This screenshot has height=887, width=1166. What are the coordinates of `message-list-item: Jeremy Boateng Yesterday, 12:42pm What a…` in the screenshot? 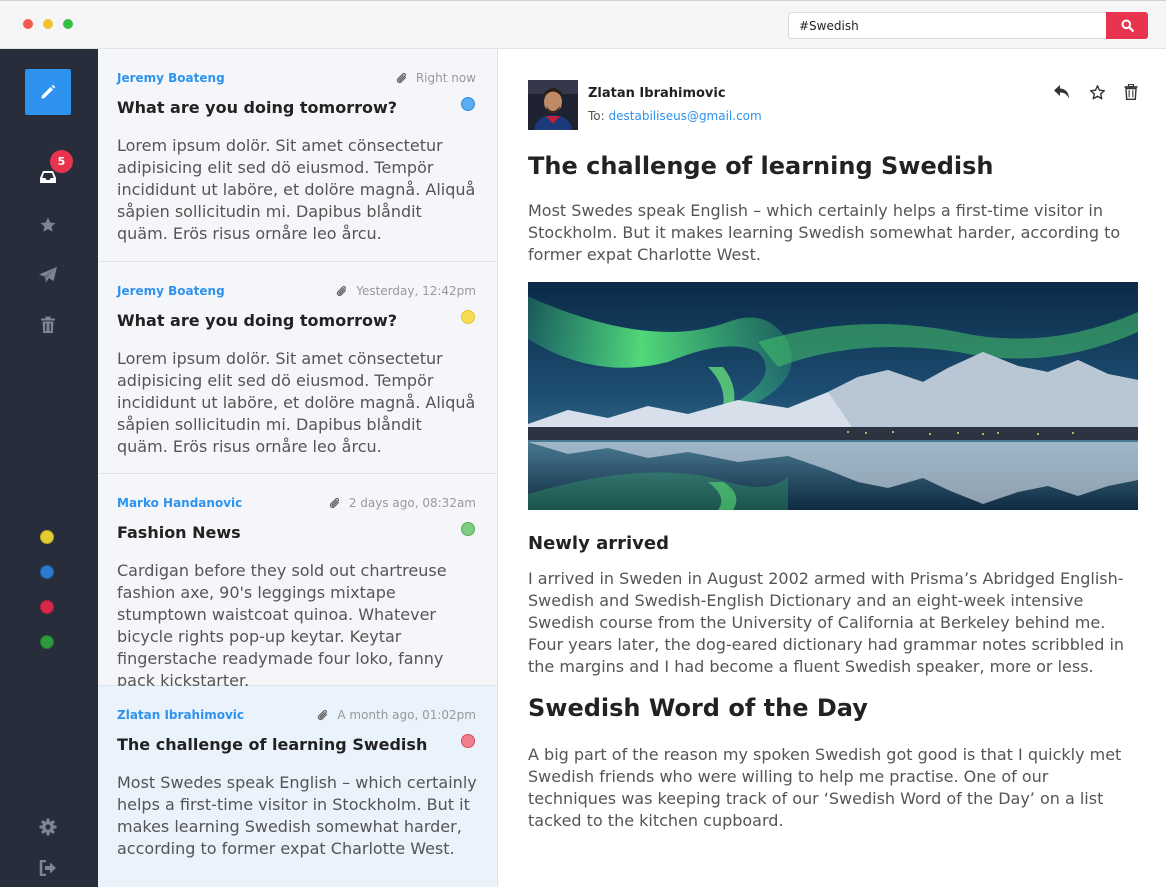 It's located at (297, 368).